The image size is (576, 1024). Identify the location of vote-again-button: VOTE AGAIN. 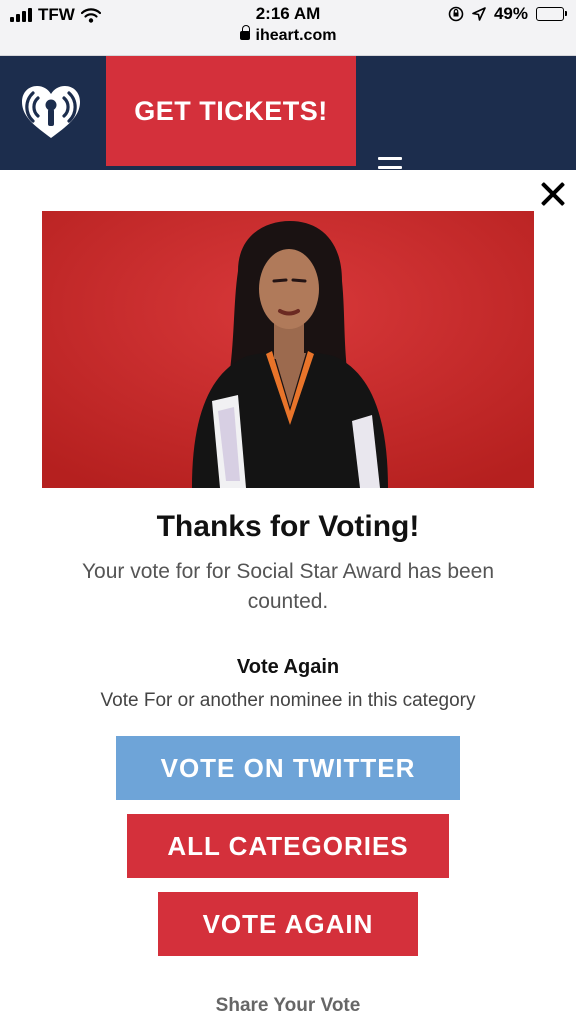
(288, 924).